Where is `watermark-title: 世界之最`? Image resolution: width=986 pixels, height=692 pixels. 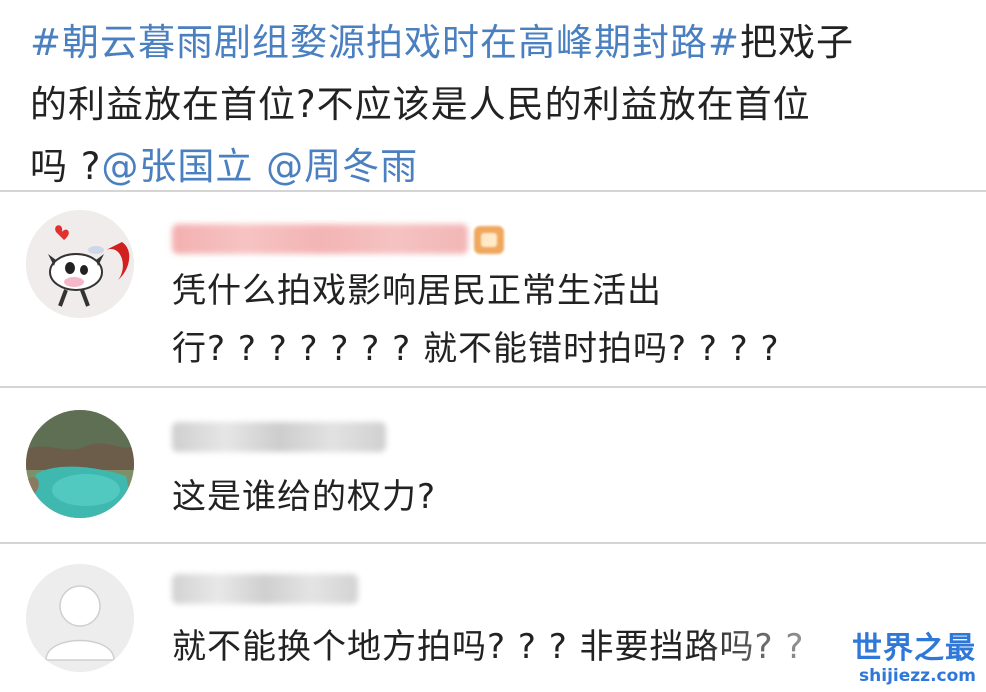 watermark-title: 世界之最 is located at coordinates (914, 648).